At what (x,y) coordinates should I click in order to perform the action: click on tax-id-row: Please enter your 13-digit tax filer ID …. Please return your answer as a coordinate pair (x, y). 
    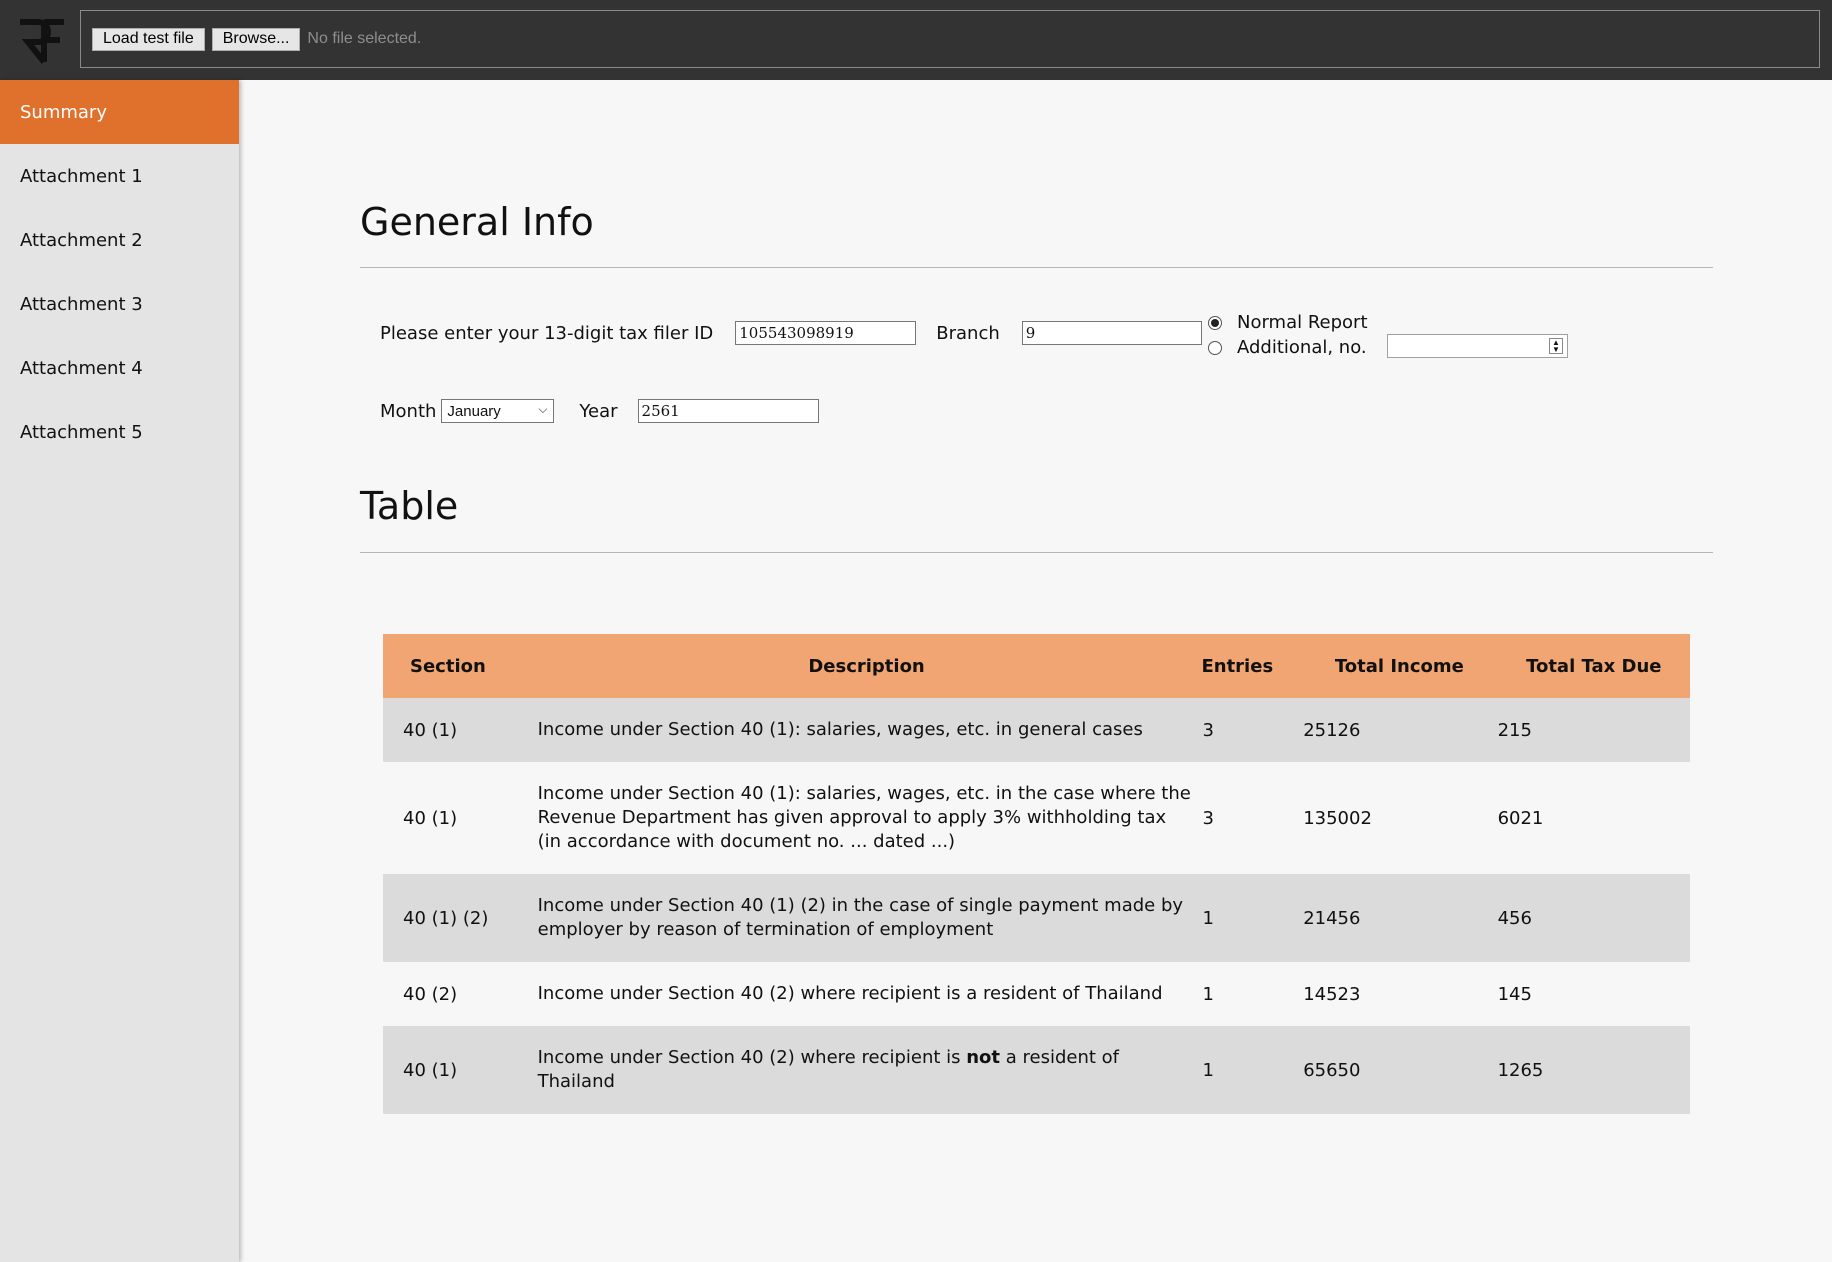
    Looking at the image, I should click on (801, 333).